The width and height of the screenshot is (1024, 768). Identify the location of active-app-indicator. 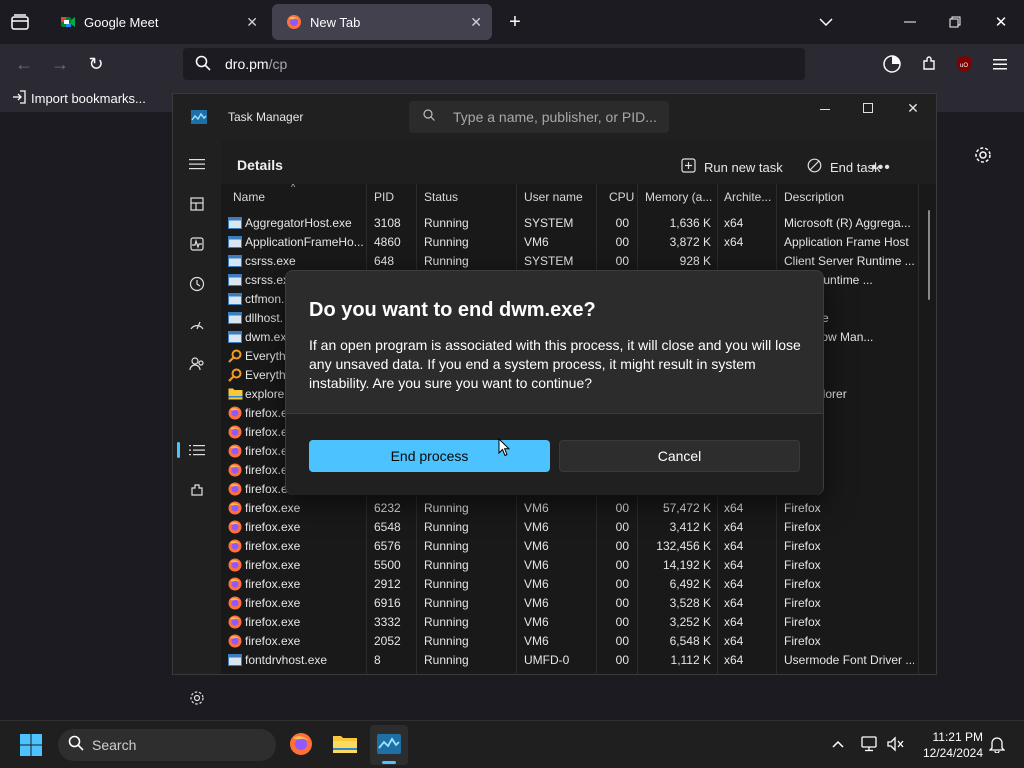
(389, 762).